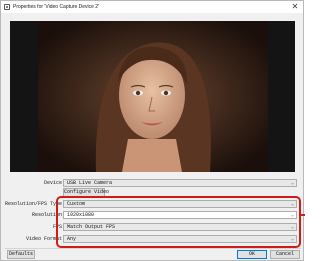 The image size is (320, 261). What do you see at coordinates (57, 227) in the screenshot?
I see `fps-label: FPS` at bounding box center [57, 227].